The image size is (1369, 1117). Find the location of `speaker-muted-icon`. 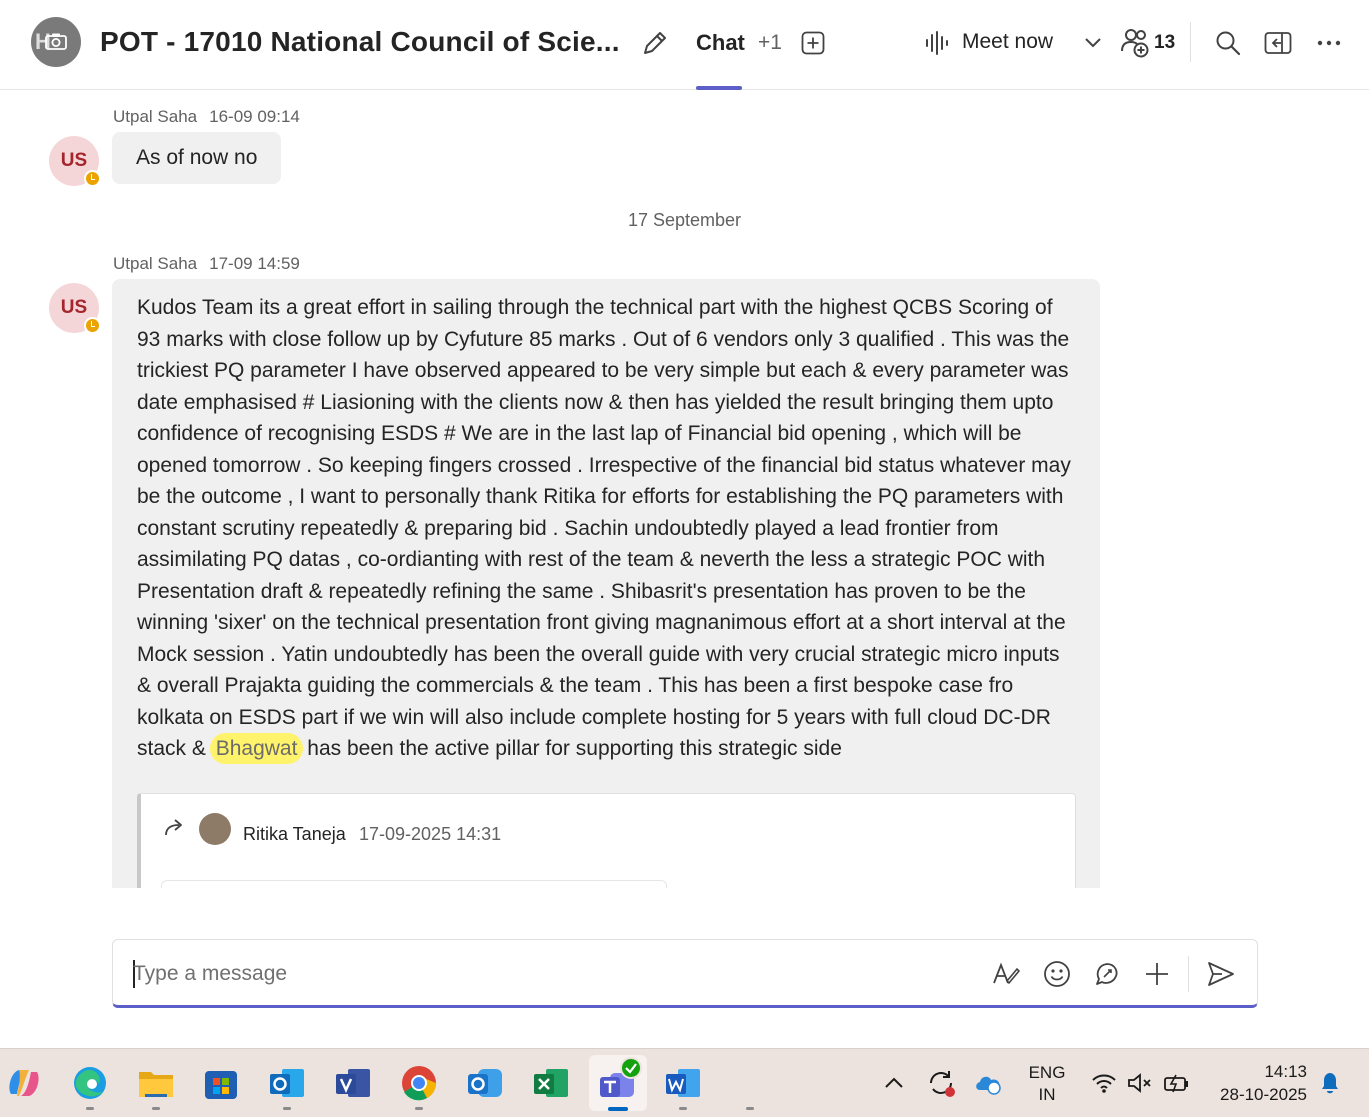

speaker-muted-icon is located at coordinates (1140, 1083).